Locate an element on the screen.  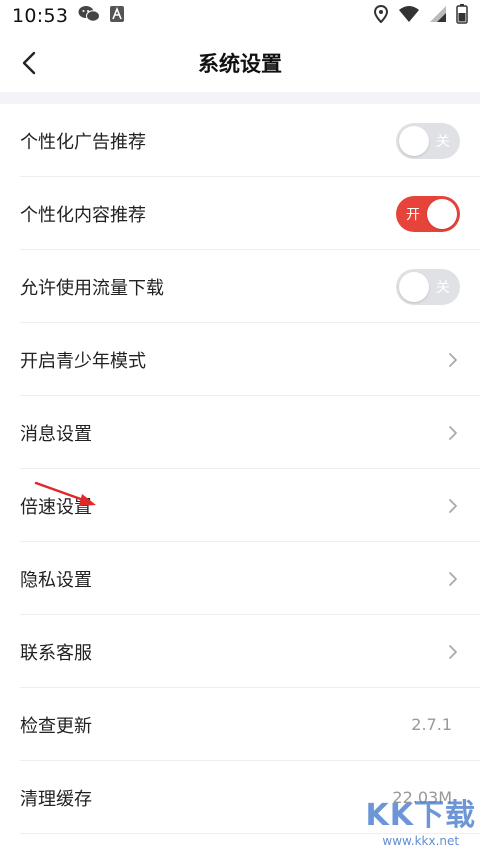
personalized-content-toggle: 开 is located at coordinates (428, 213).